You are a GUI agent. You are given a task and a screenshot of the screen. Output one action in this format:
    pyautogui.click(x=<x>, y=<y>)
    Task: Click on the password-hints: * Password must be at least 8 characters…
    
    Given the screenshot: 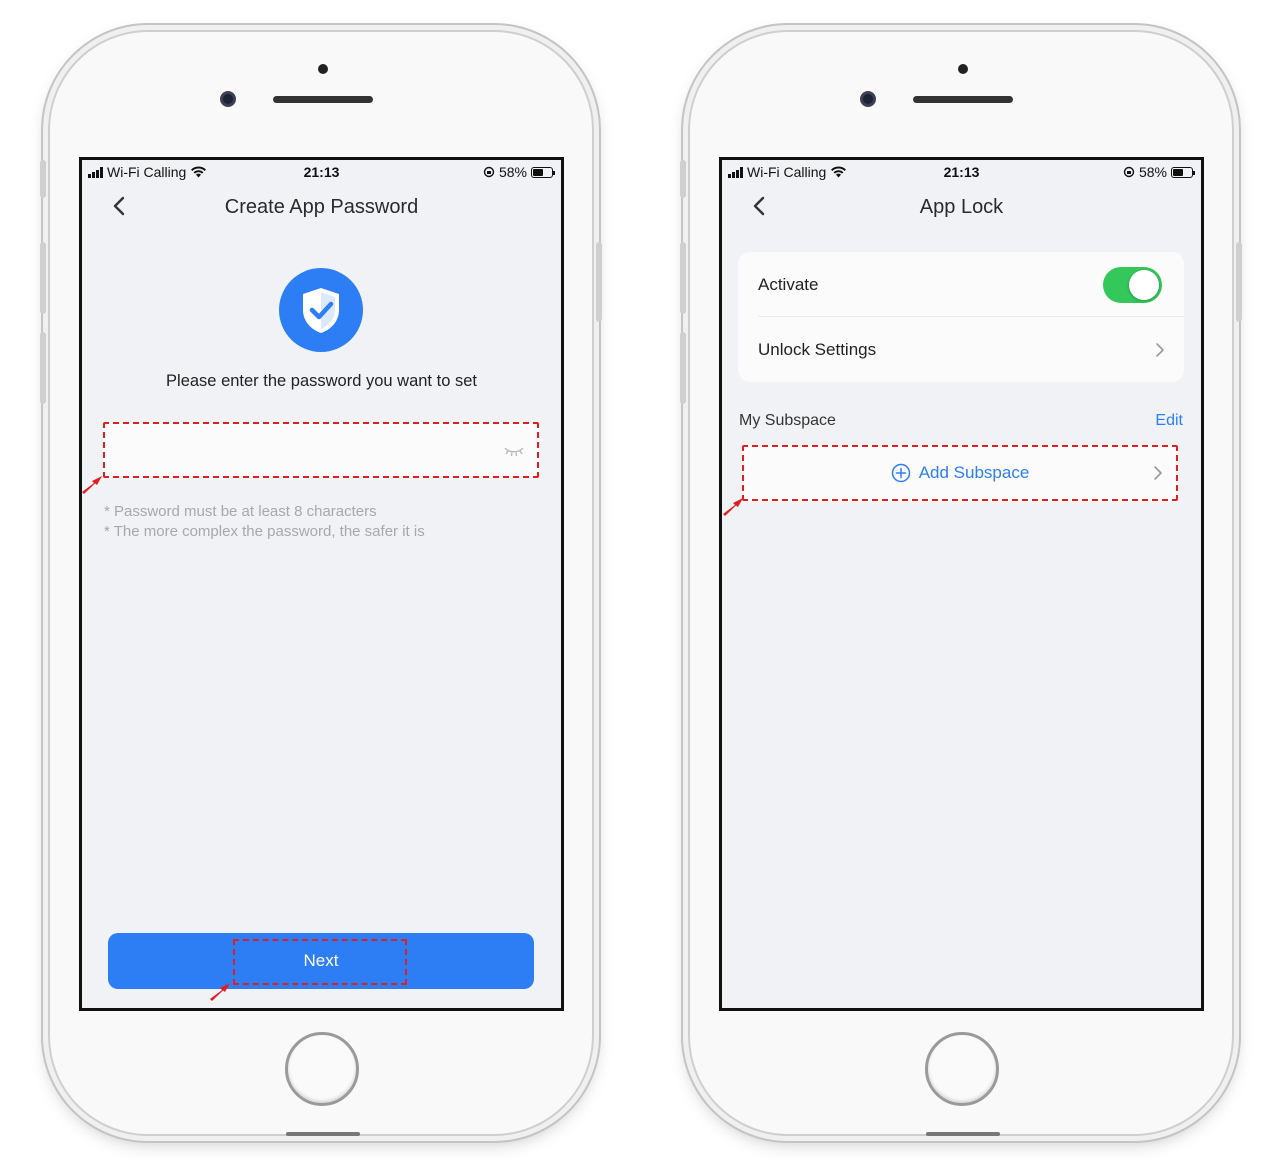 What is the action you would take?
    pyautogui.click(x=264, y=522)
    